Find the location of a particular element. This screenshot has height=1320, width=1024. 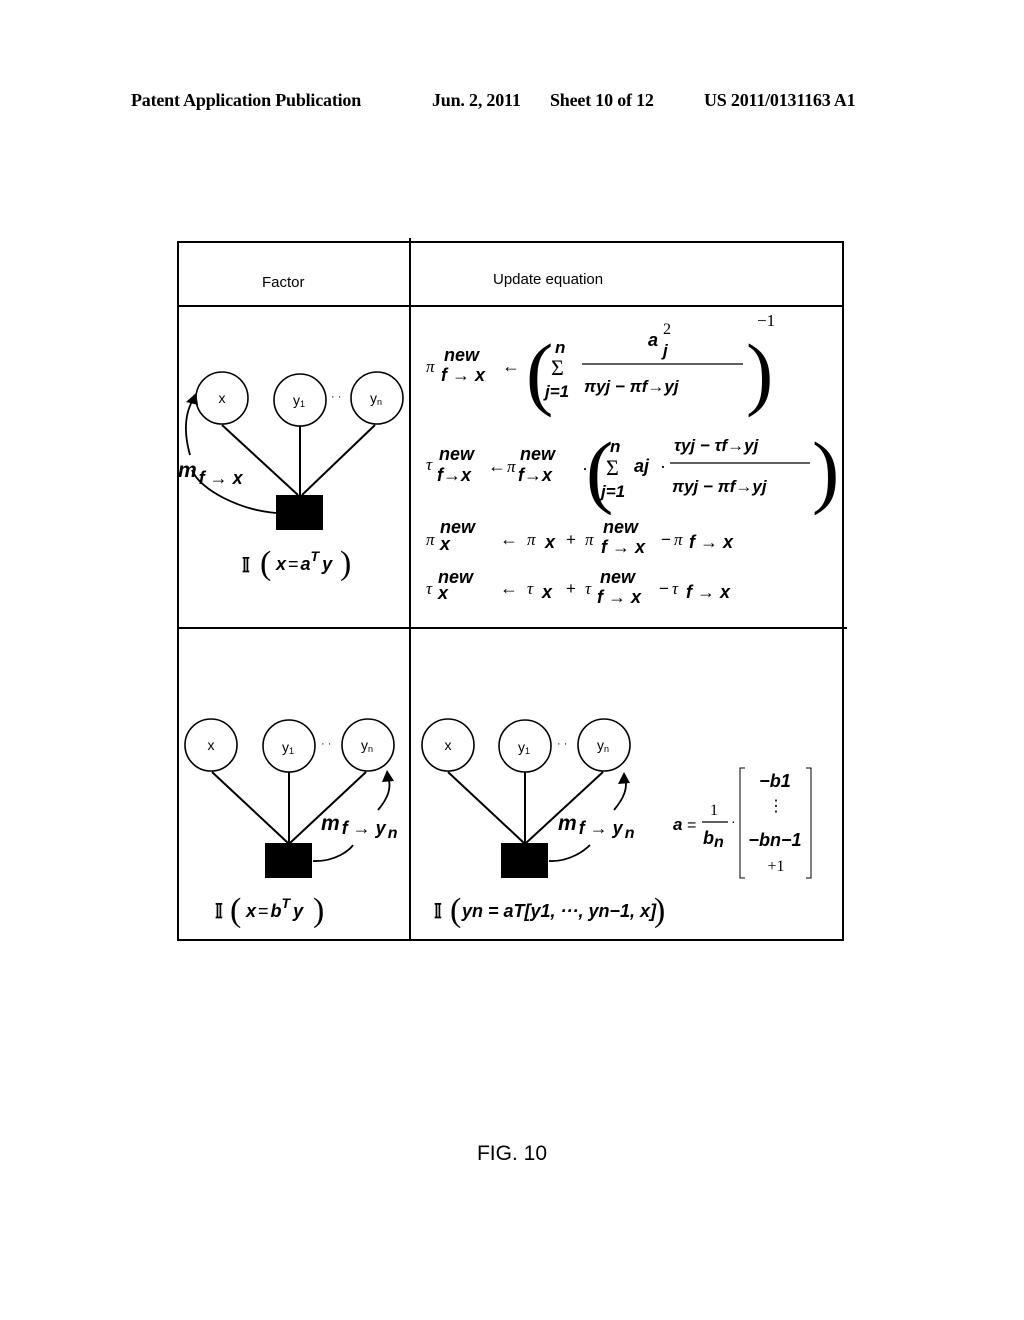

svg-text: 2 is located at coordinates (667, 329).